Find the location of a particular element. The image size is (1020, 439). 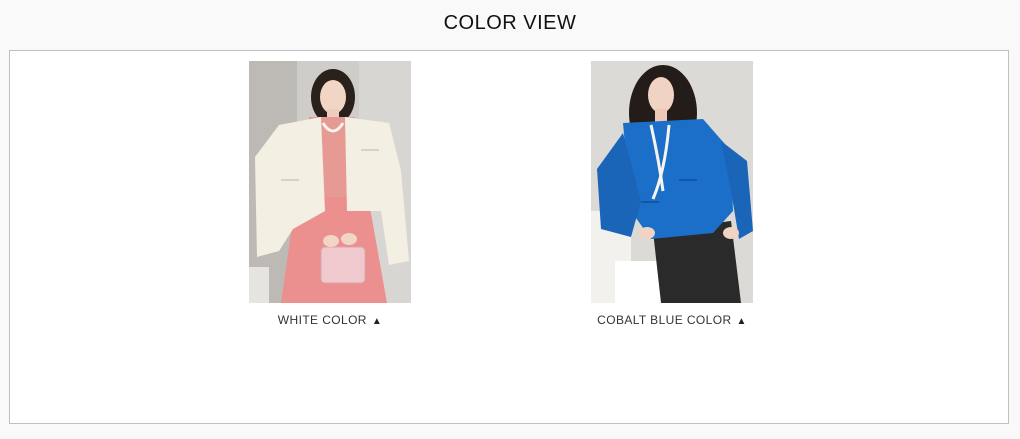

product-photo-white is located at coordinates (330, 182).